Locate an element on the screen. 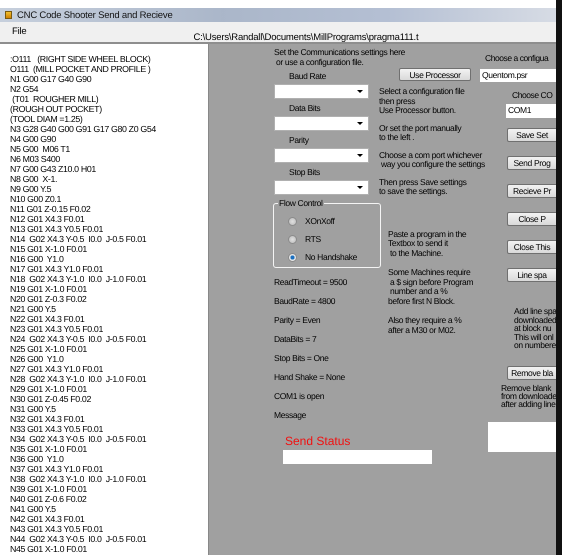 This screenshot has height=555, width=562. status-text: DataBits = 7 is located at coordinates (296, 339).